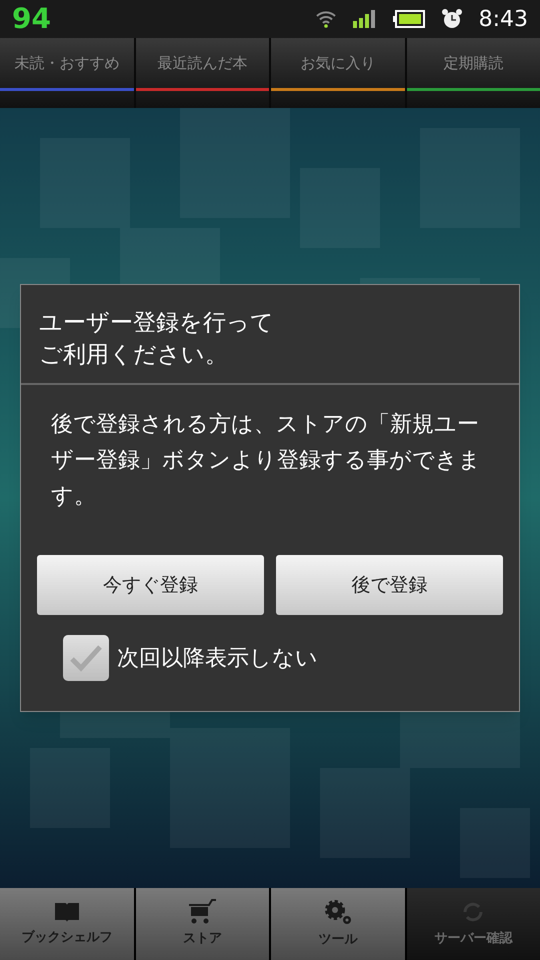 The height and width of the screenshot is (960, 540). I want to click on dialog-title: ユーザー登録を行って, so click(156, 323).